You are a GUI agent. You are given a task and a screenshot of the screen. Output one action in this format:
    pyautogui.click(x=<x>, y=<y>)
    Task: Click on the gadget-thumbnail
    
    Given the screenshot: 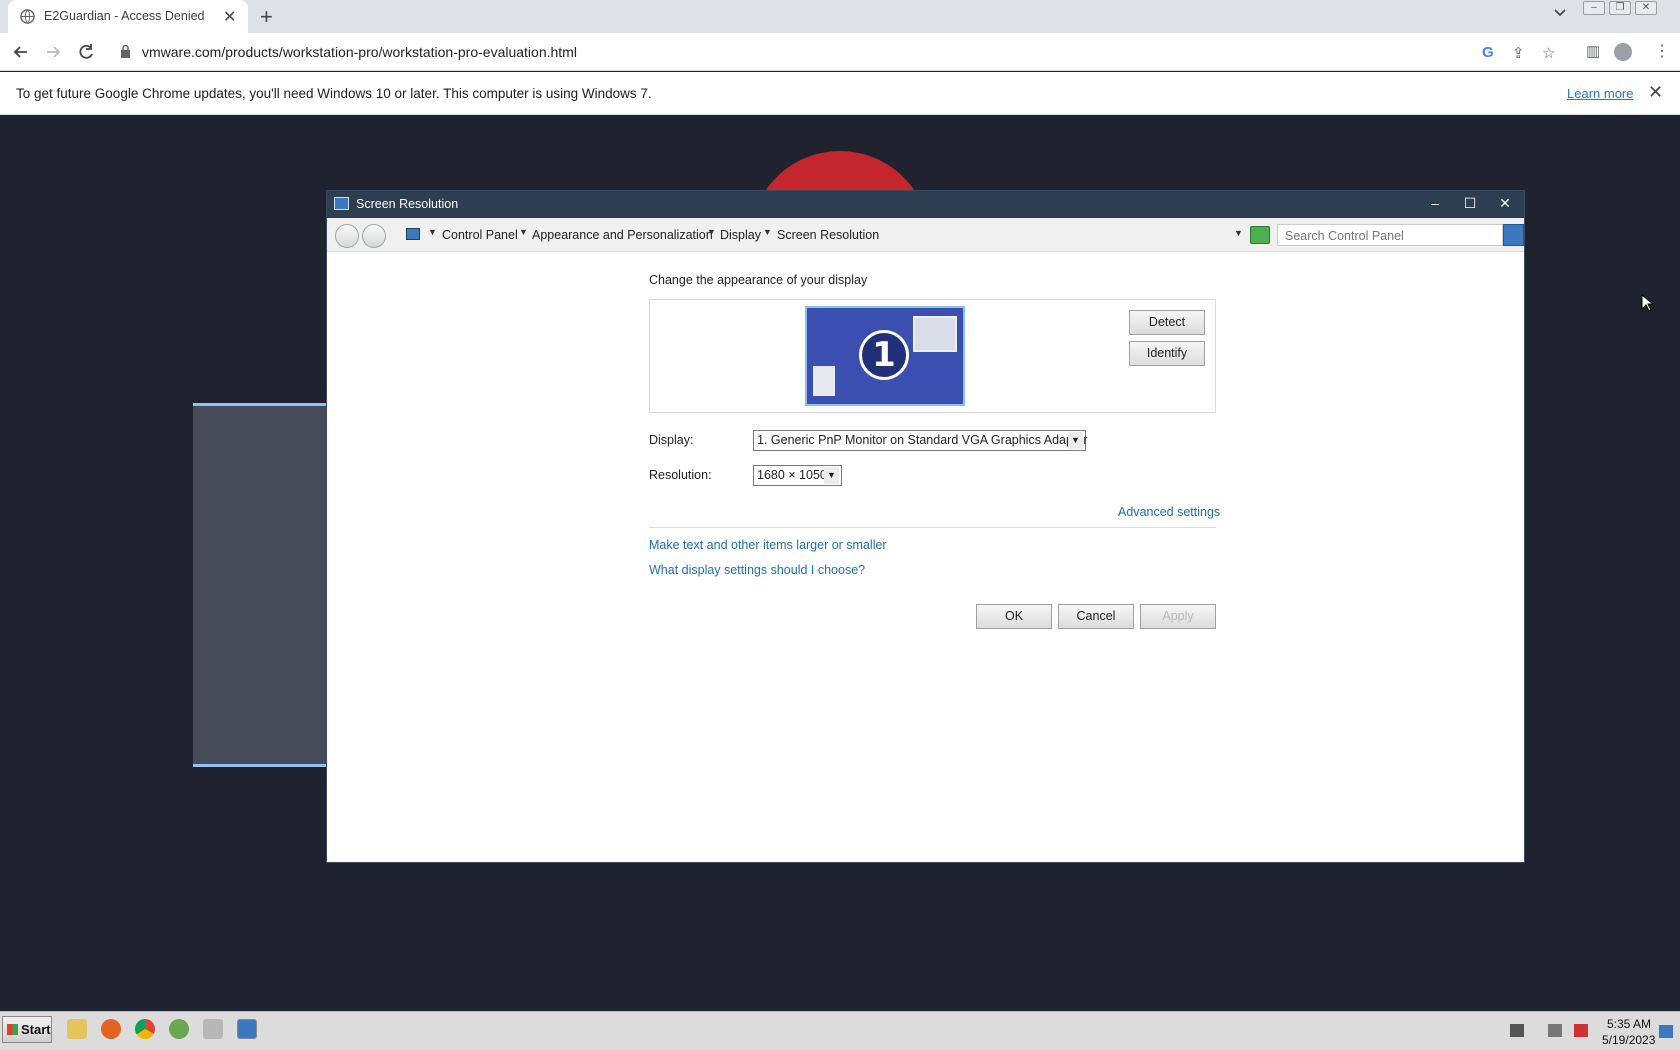 What is the action you would take?
    pyautogui.click(x=824, y=381)
    